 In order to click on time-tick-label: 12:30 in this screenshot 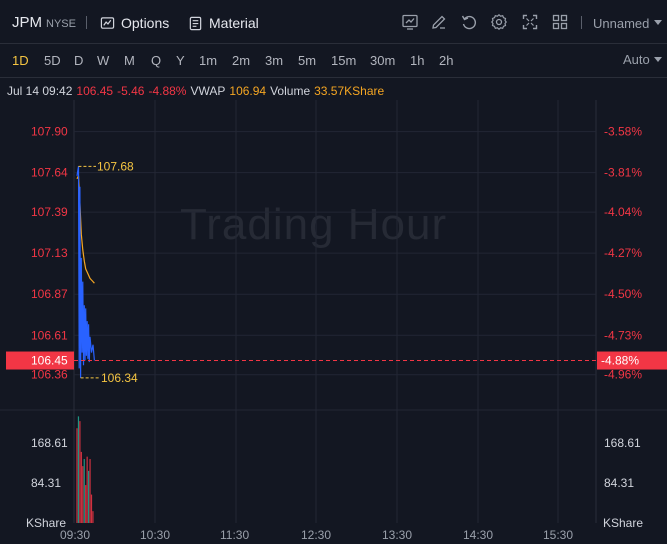, I will do `click(316, 535)`.